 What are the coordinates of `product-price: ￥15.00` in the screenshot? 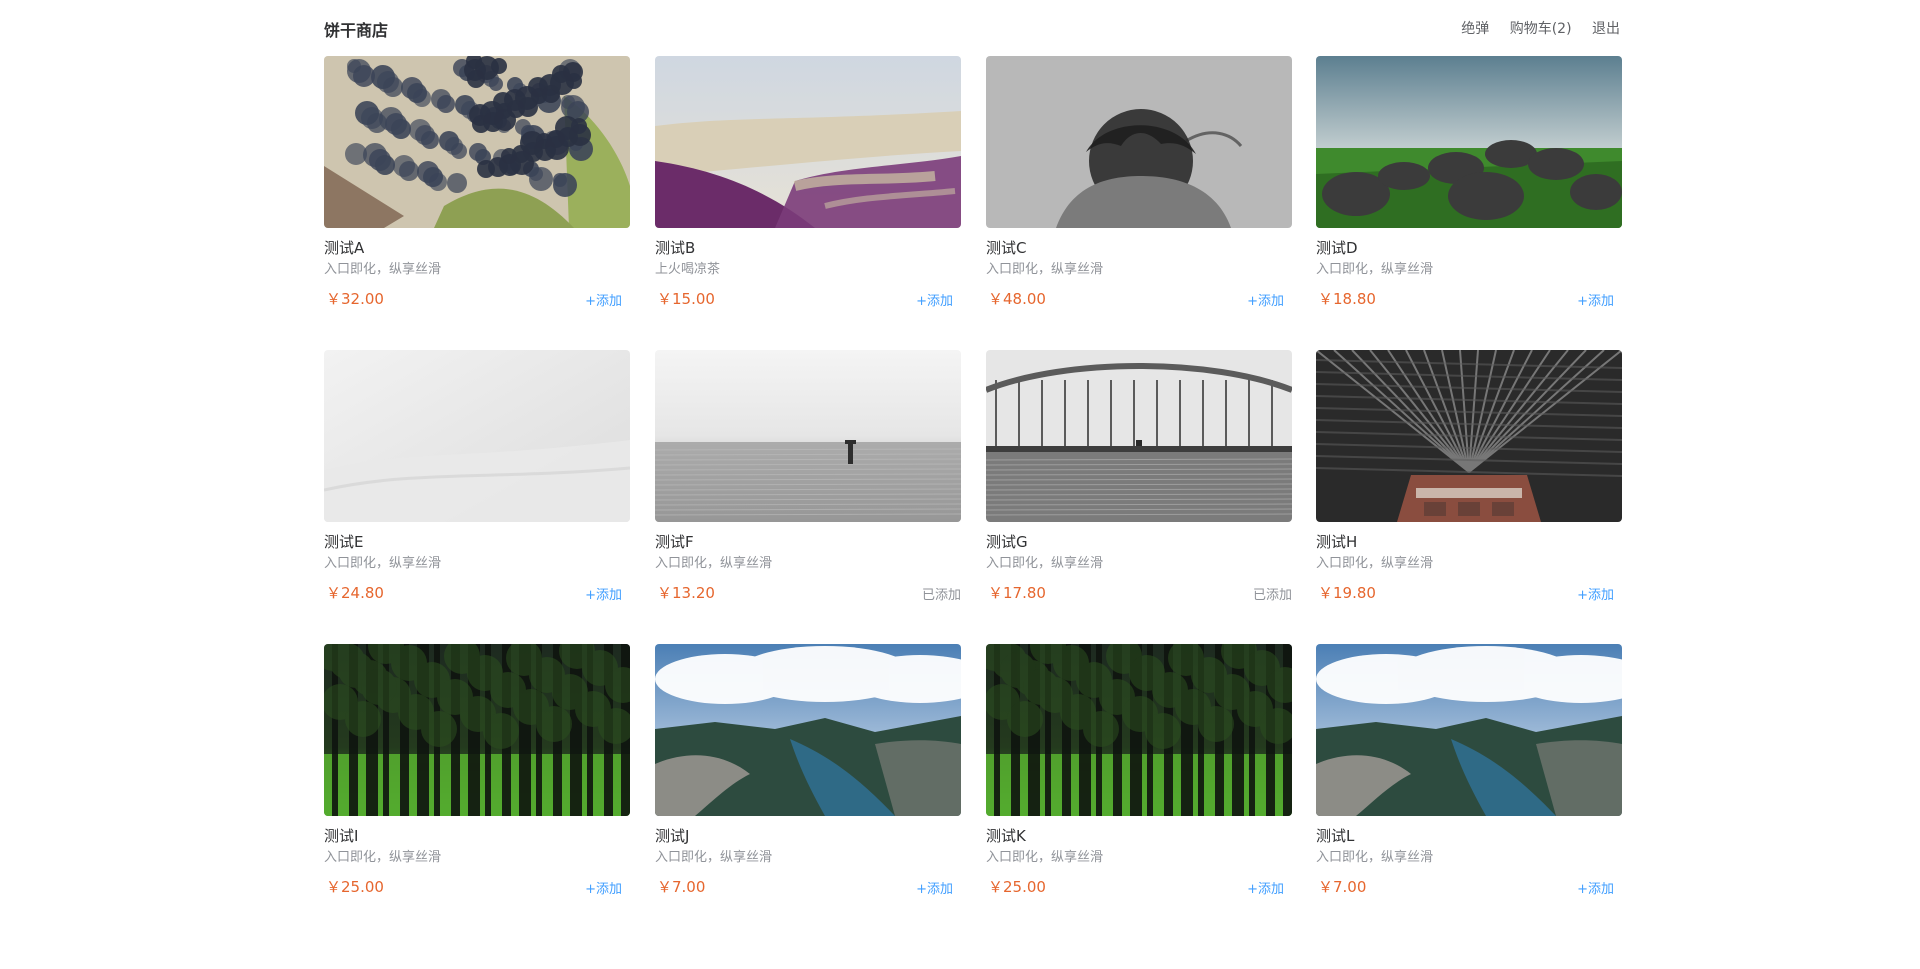 It's located at (686, 299).